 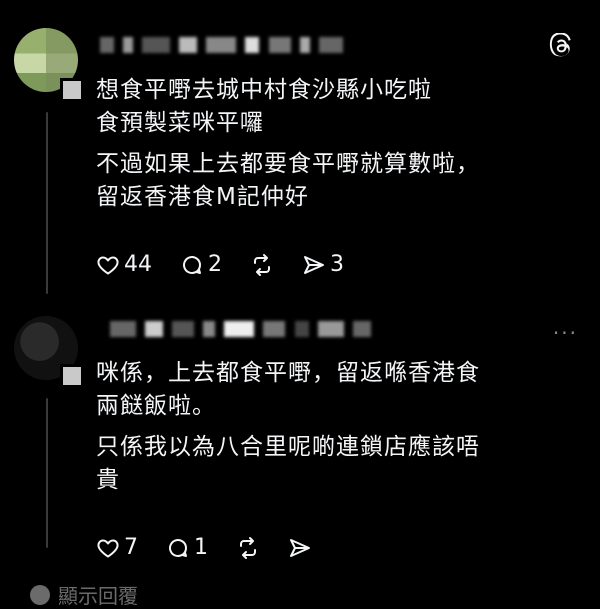 What do you see at coordinates (202, 197) in the screenshot?
I see `post-text-line: 留返香港食M記仲好` at bounding box center [202, 197].